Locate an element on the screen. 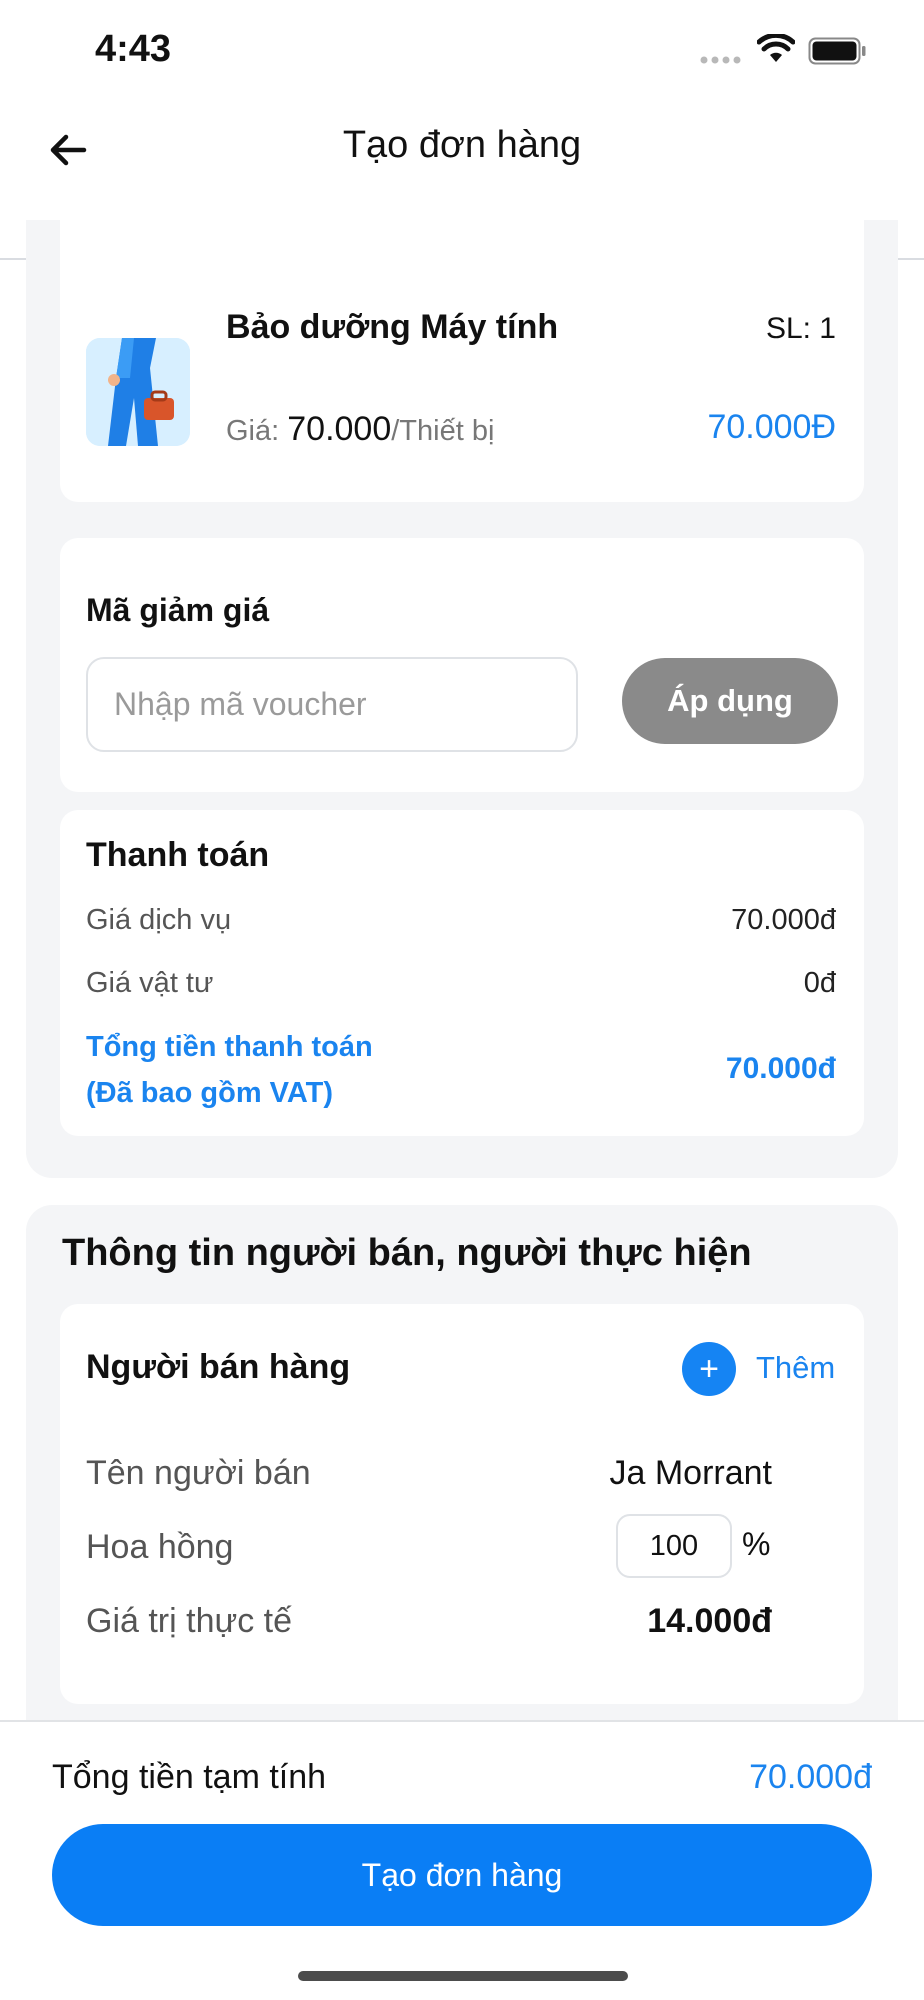 The image size is (924, 2000). commission-input is located at coordinates (674, 1546).